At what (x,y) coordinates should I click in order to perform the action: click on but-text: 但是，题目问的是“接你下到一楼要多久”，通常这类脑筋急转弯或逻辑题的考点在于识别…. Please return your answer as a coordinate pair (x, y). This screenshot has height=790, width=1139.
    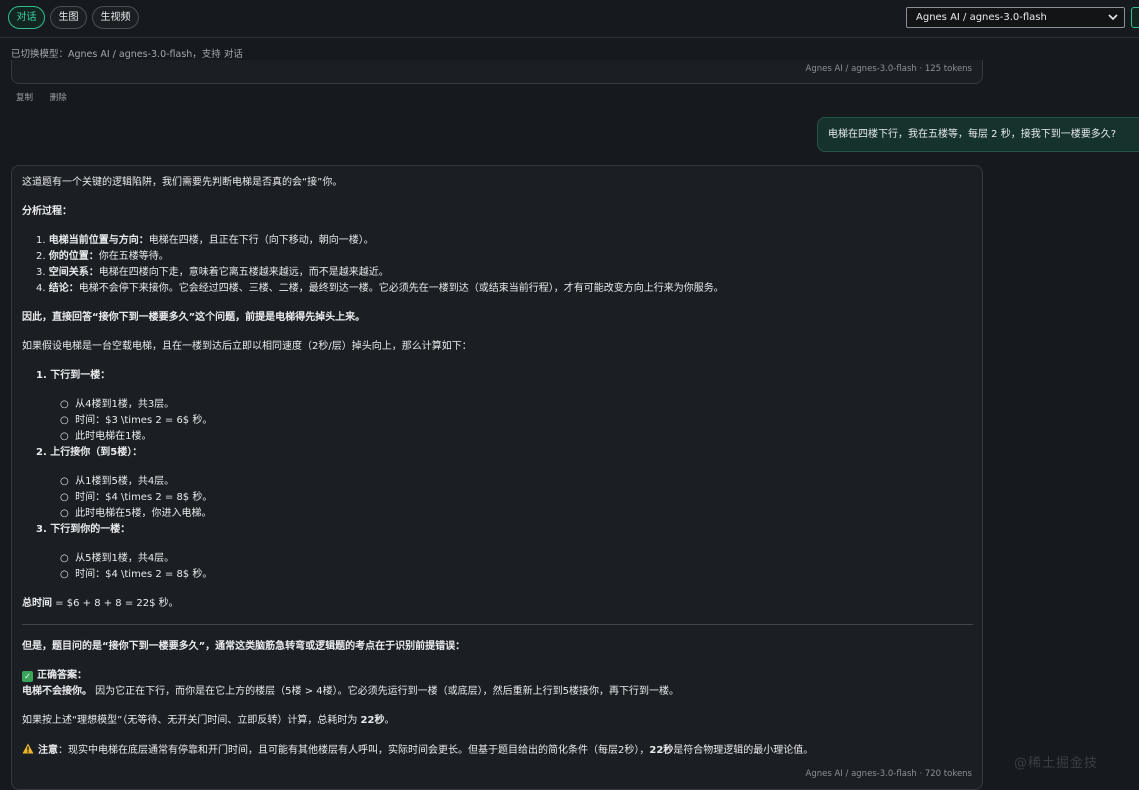
    Looking at the image, I should click on (244, 646).